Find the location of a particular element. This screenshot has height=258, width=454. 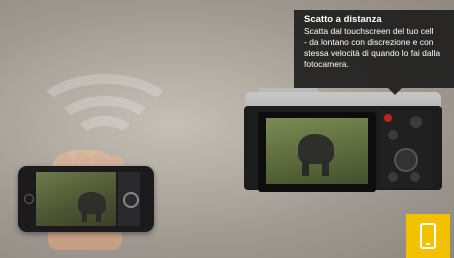

smartphone-icon is located at coordinates (428, 236).